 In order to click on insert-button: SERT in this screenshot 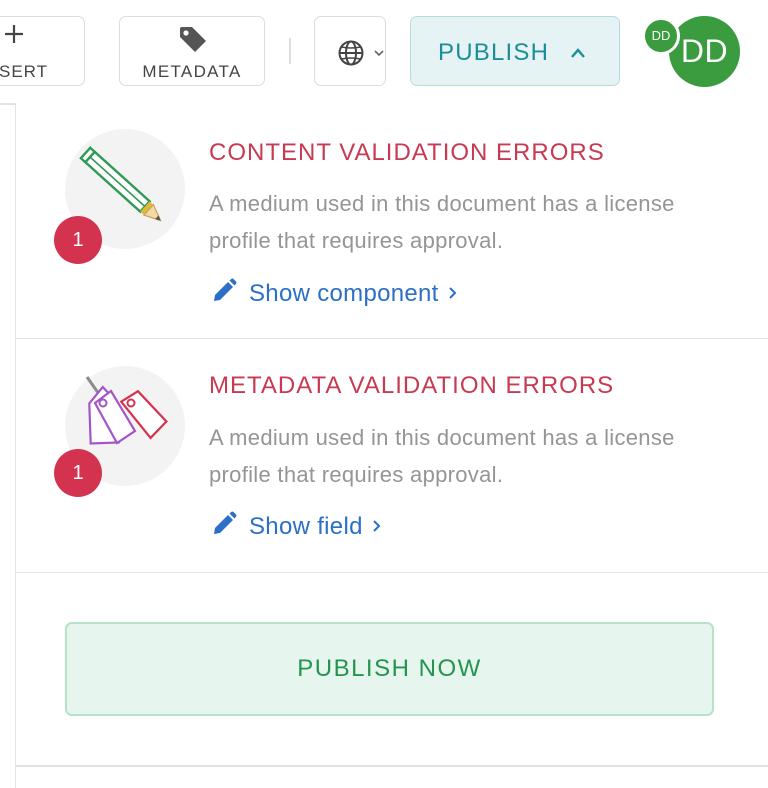, I will do `click(42, 51)`.